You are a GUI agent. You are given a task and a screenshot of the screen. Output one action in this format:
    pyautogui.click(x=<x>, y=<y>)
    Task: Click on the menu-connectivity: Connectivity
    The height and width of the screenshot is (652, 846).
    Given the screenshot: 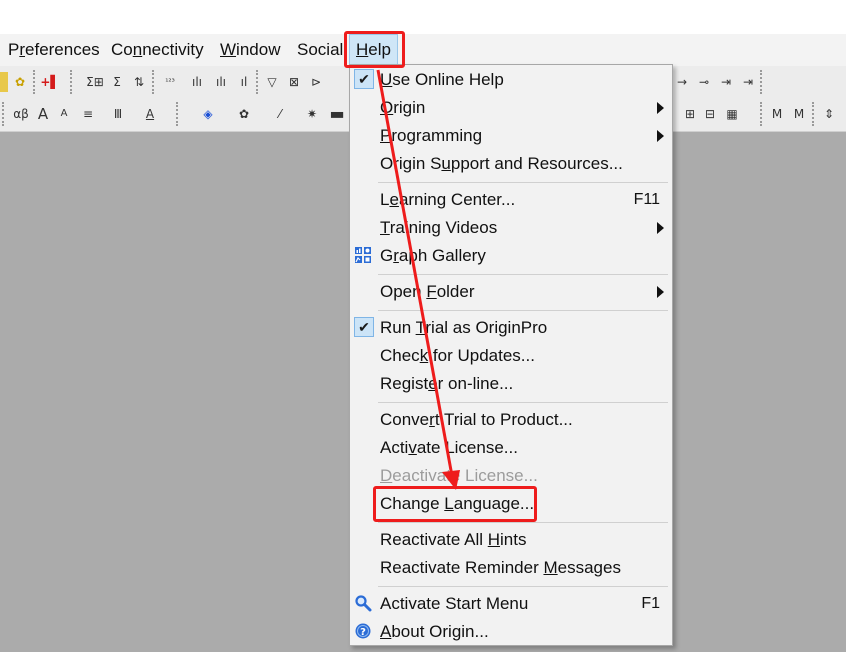 What is the action you would take?
    pyautogui.click(x=157, y=50)
    